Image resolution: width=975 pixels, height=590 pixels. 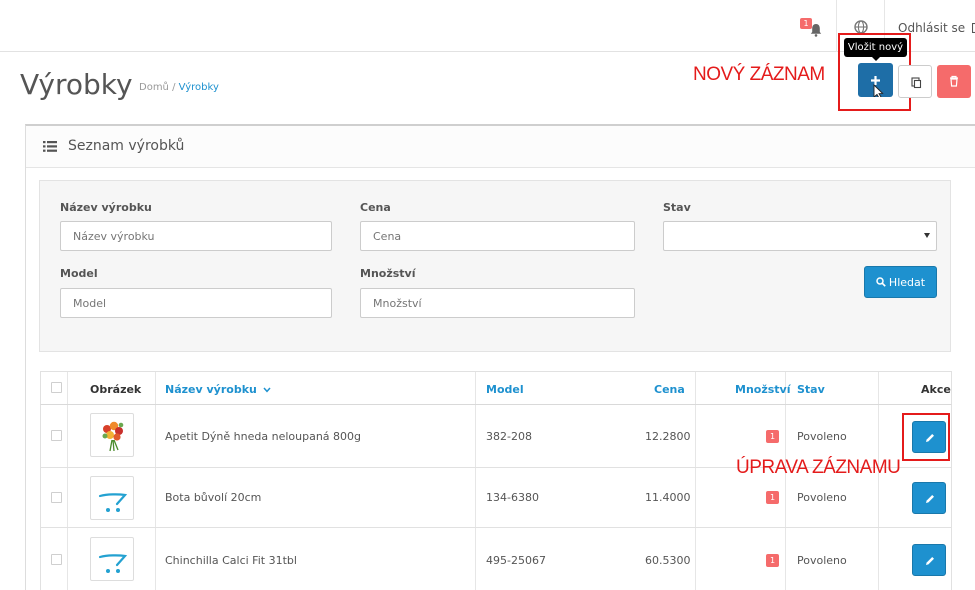 I want to click on product-model: 495-25067, so click(x=516, y=560).